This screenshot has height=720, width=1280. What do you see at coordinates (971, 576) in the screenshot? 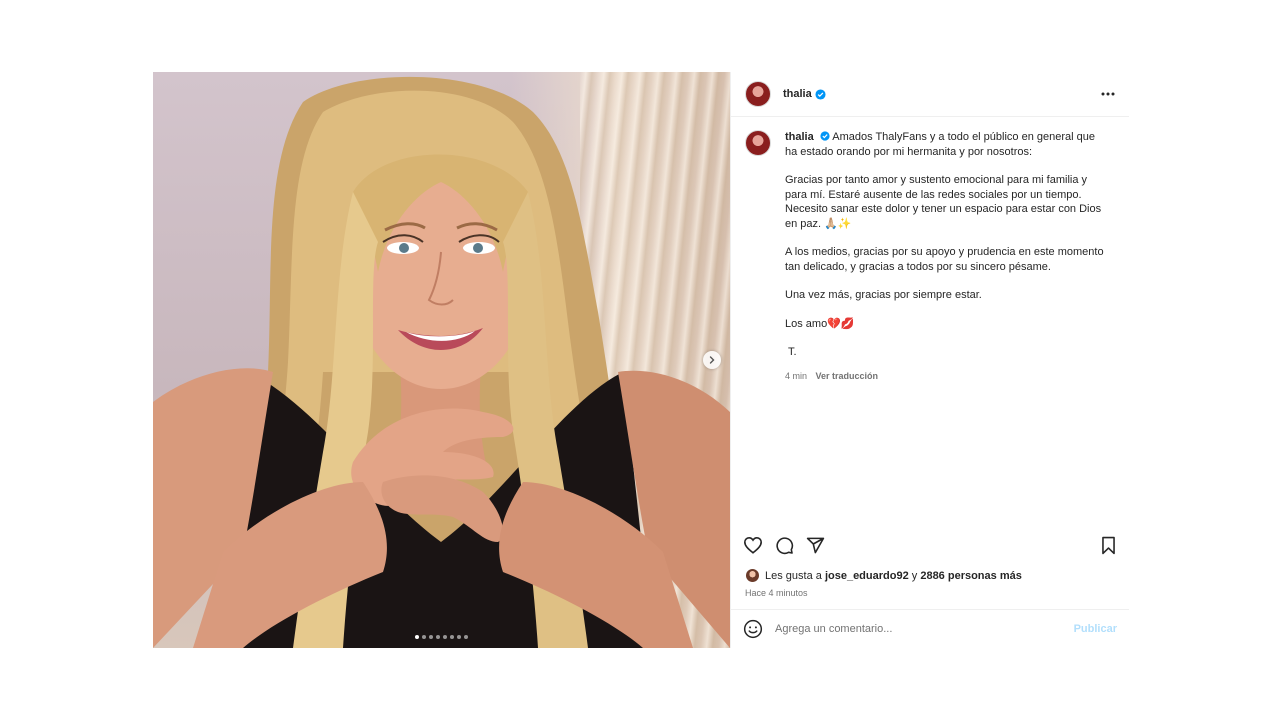
I see `likes-others-link: 2886 personas más` at bounding box center [971, 576].